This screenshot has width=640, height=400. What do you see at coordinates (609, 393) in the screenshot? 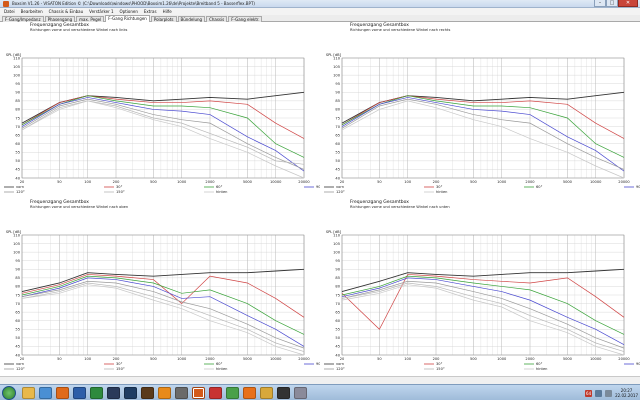
I see `volume-icon` at bounding box center [609, 393].